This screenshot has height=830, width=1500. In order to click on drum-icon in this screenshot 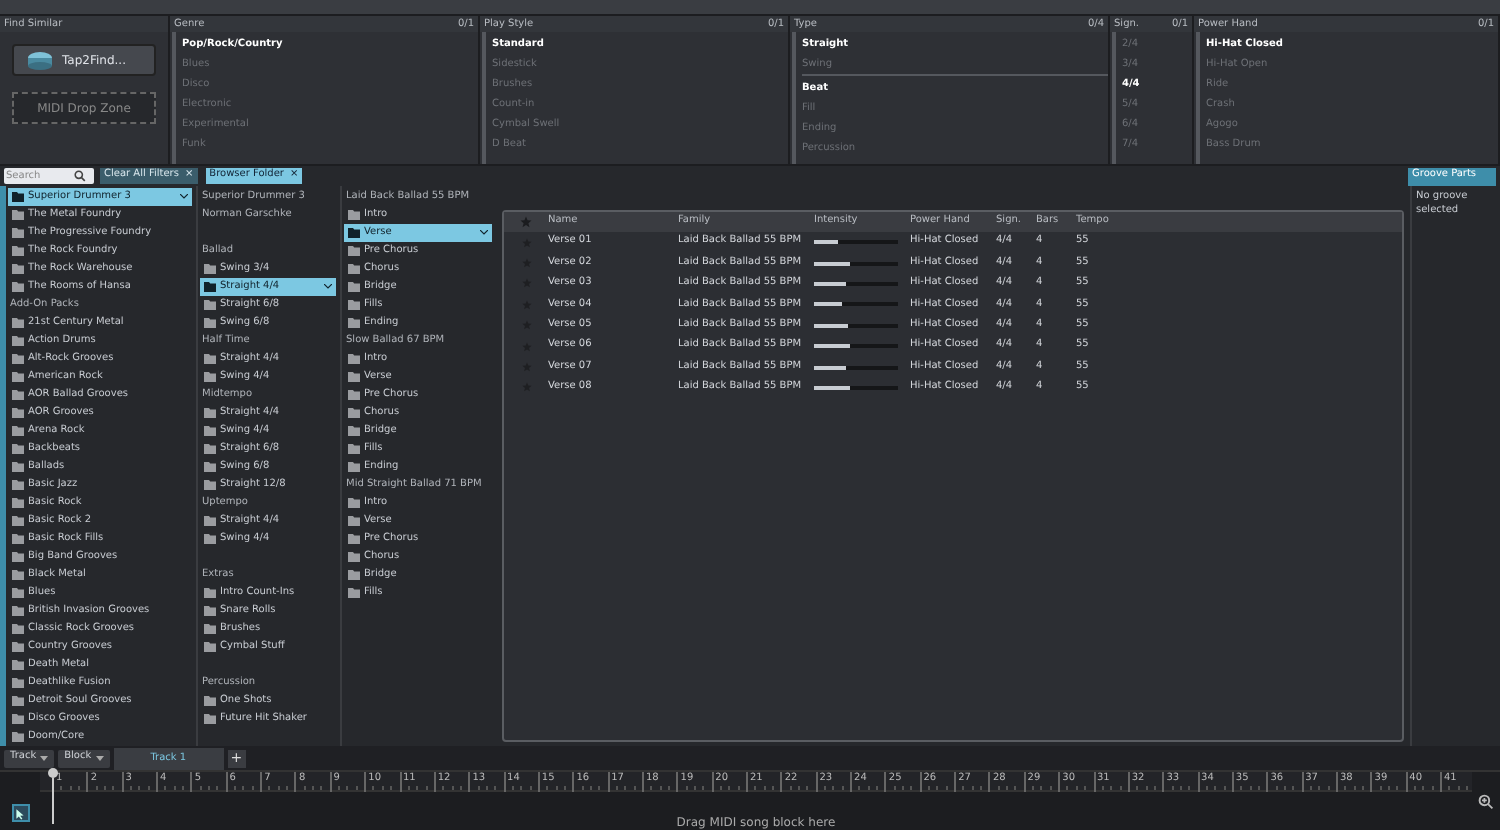, I will do `click(40, 60)`.